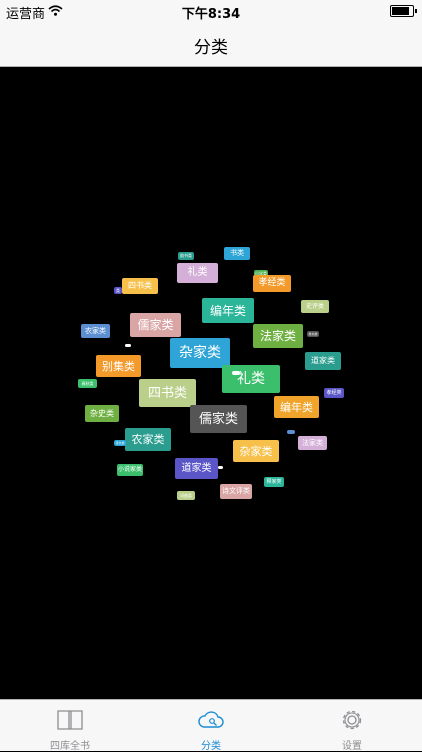  I want to click on category-tag: 词曲类, so click(186, 495).